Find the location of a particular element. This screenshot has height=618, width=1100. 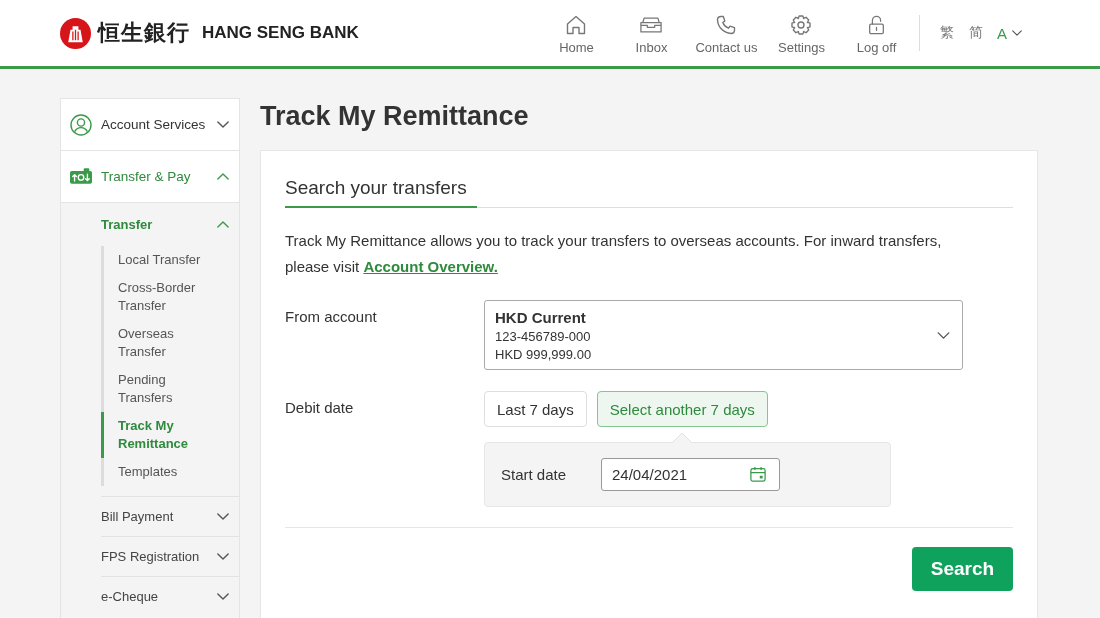

text-size-button: A is located at coordinates (1006, 33).